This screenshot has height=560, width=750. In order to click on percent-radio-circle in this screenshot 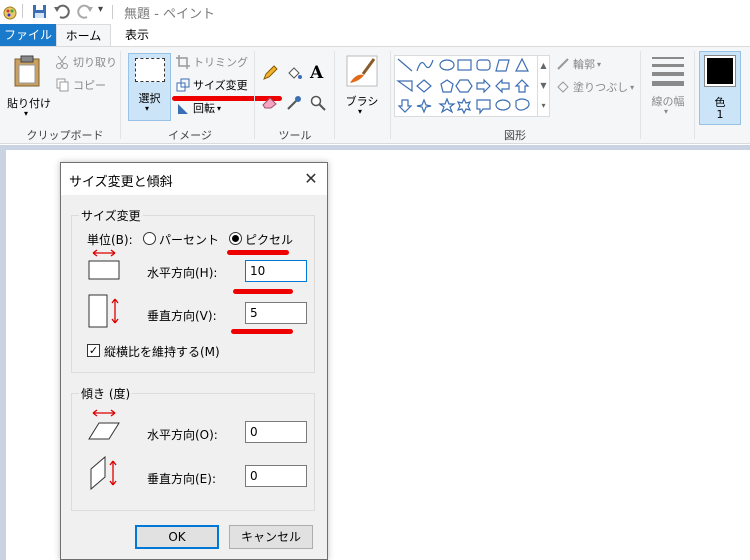, I will do `click(149, 238)`.